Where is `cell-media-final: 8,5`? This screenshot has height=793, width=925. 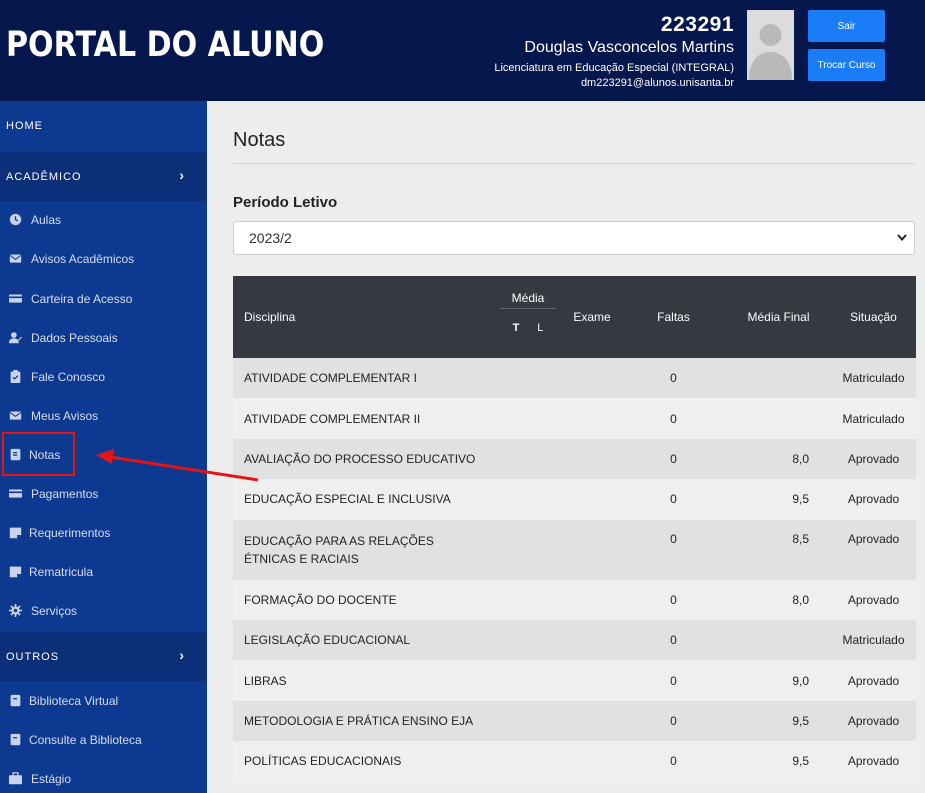 cell-media-final: 8,5 is located at coordinates (800, 538).